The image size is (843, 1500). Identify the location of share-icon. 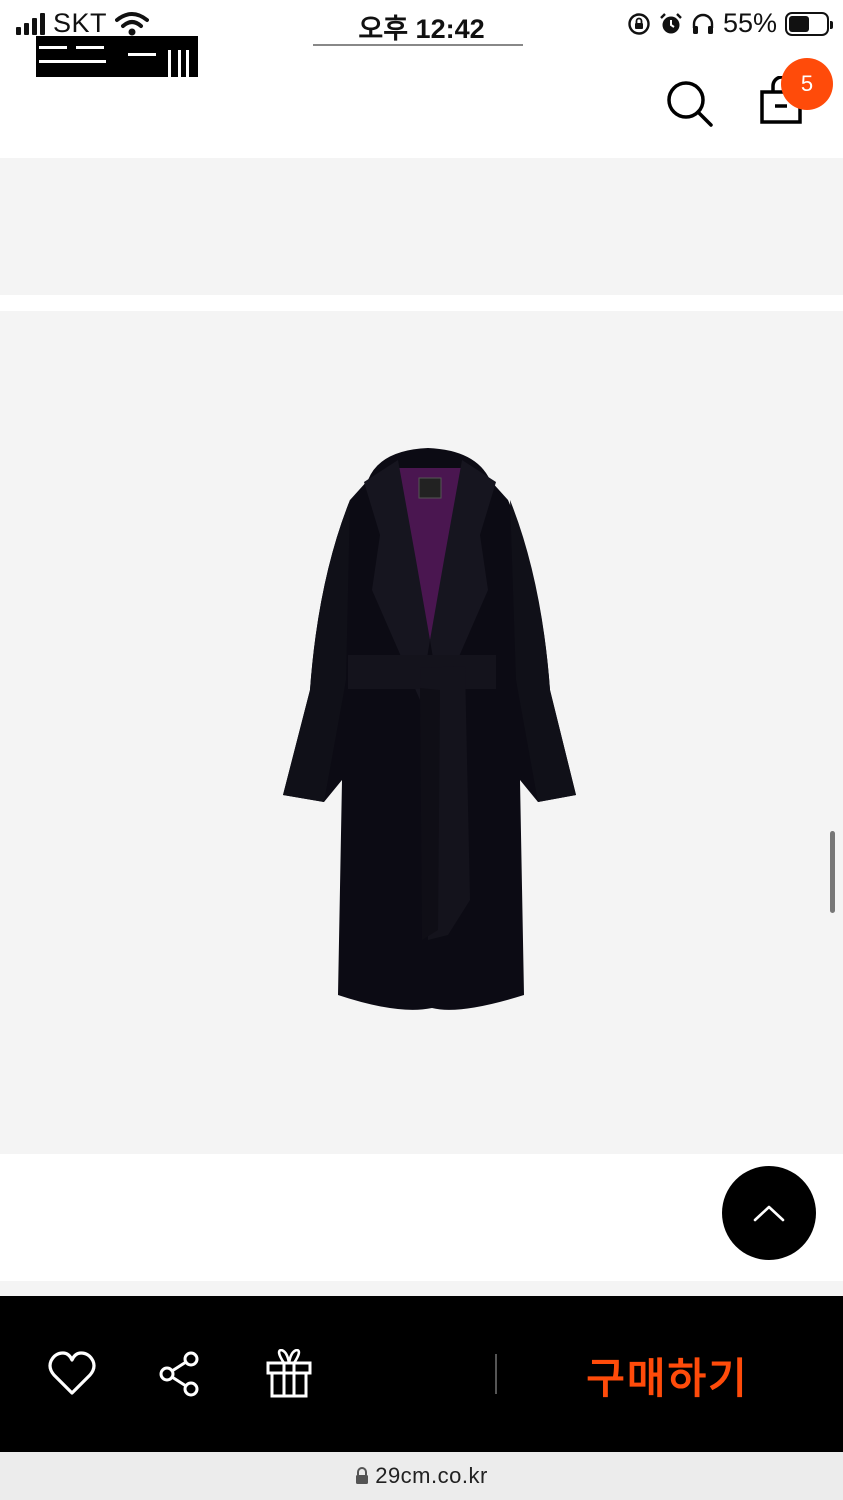
(180, 1374).